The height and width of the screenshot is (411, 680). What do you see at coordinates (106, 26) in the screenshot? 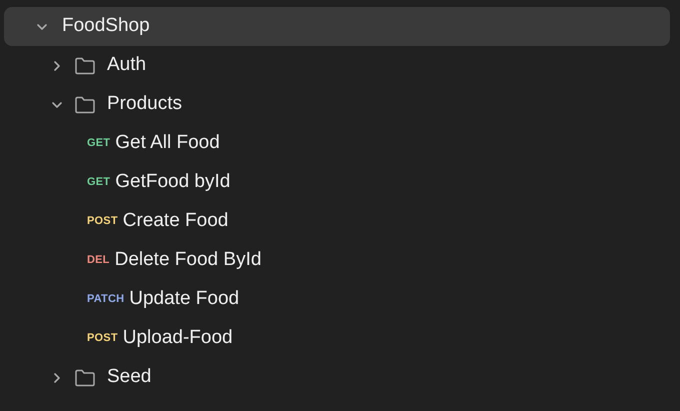
I see `item-label: FoodShop` at bounding box center [106, 26].